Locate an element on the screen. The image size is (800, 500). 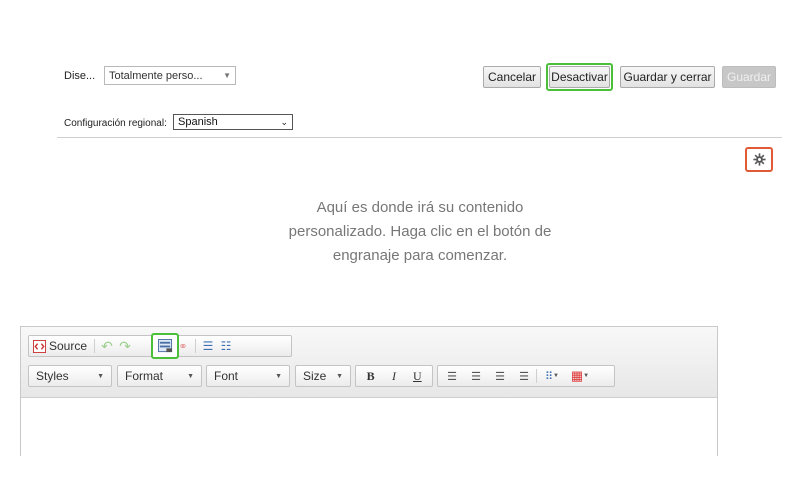
placeholder-line-2: personalizado. Haga clic en el botón de is located at coordinates (420, 231).